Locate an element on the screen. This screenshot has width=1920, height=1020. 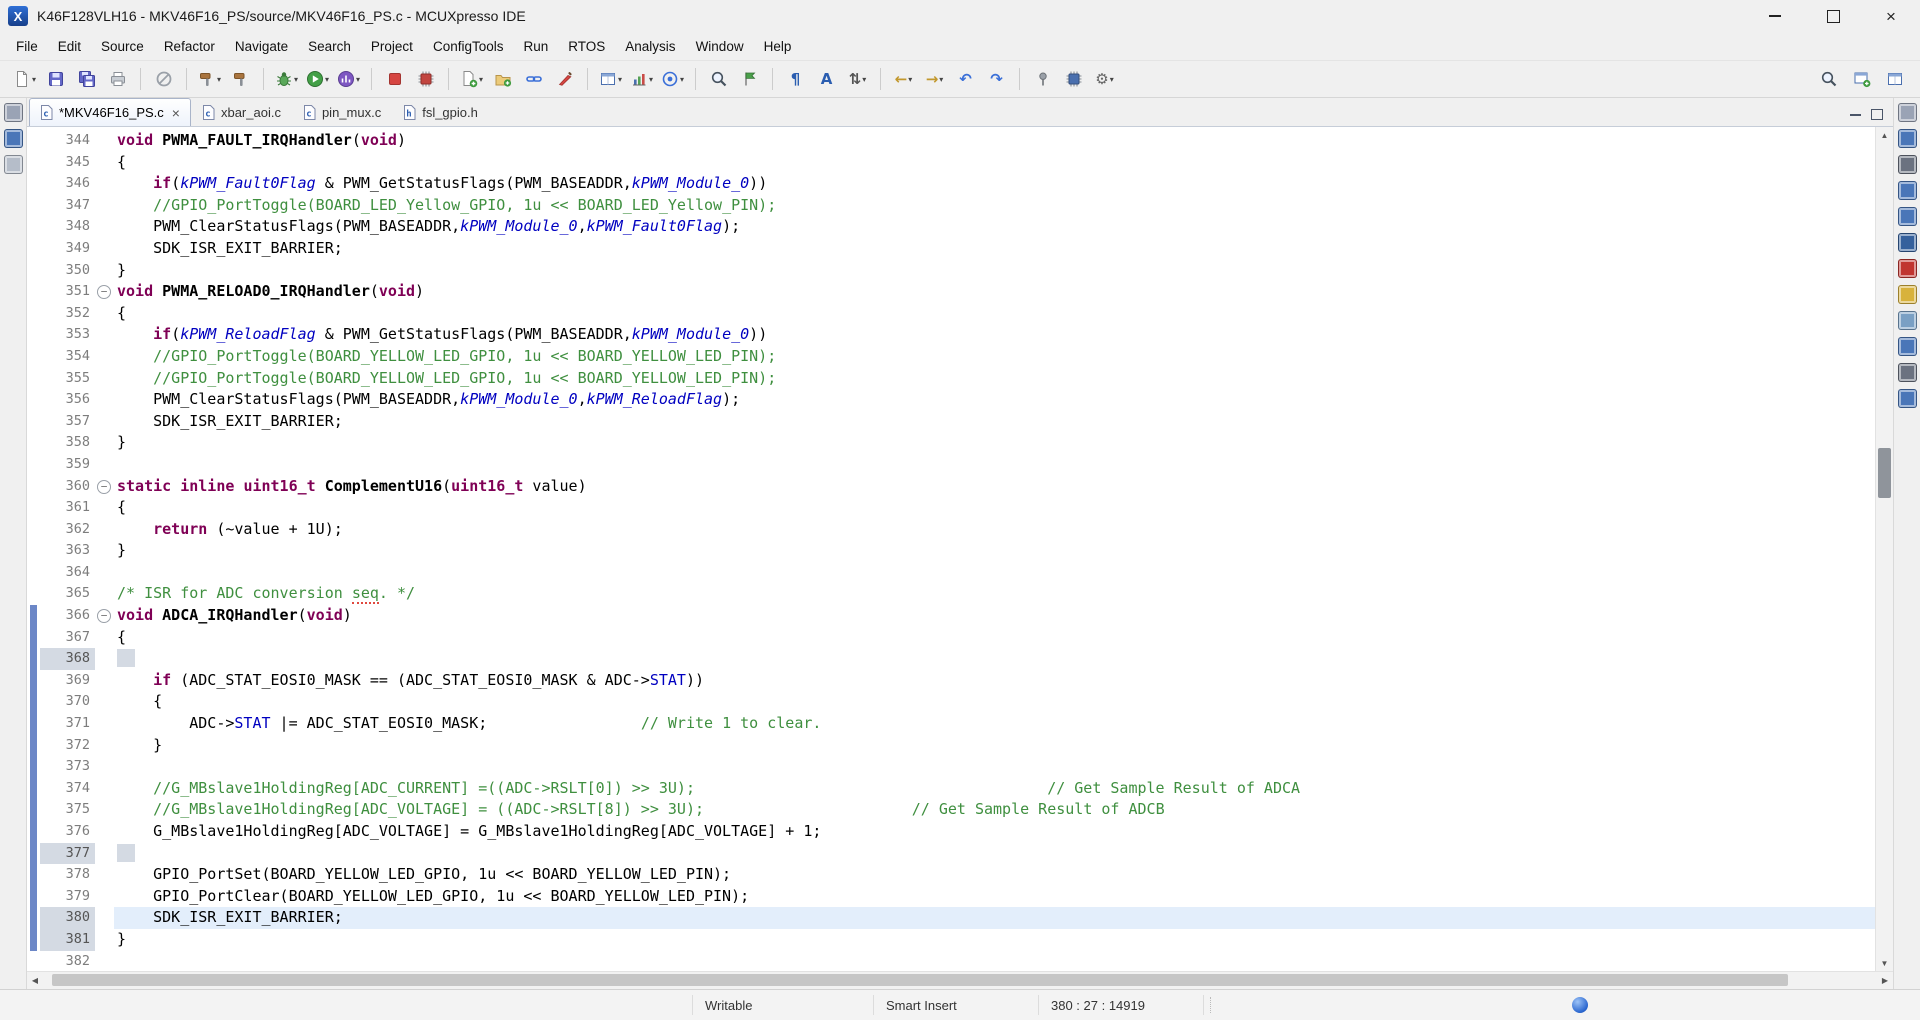
line-number: 355 is located at coordinates (67, 379).